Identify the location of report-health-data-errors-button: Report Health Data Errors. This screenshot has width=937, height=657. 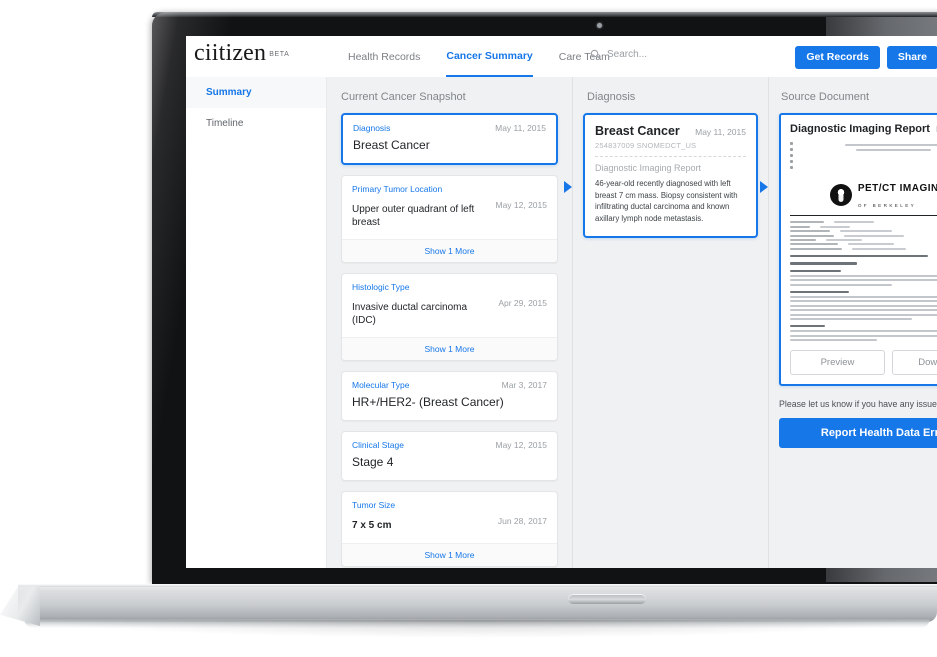
(858, 432).